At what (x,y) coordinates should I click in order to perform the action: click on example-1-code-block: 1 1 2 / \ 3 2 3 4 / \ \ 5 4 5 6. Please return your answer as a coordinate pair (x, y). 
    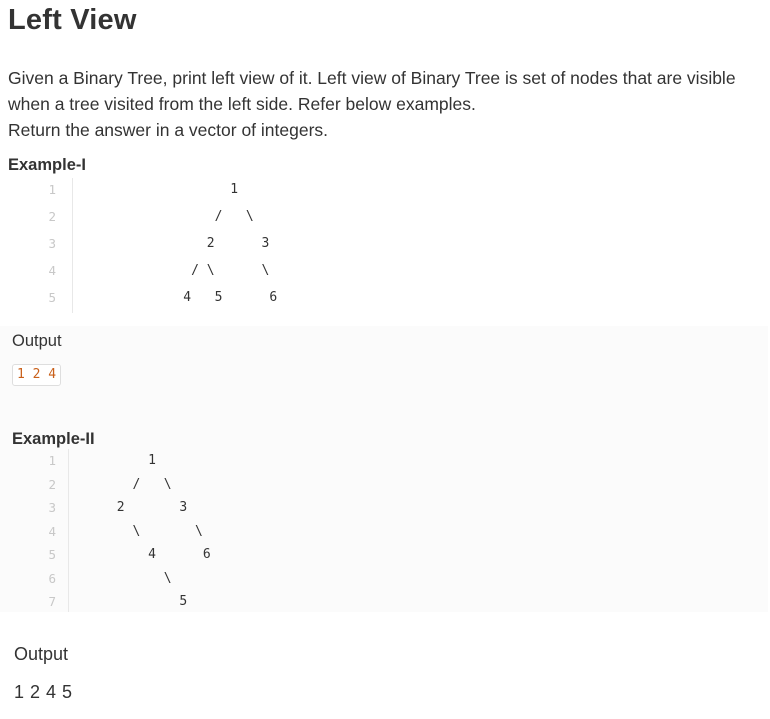
    Looking at the image, I should click on (240, 245).